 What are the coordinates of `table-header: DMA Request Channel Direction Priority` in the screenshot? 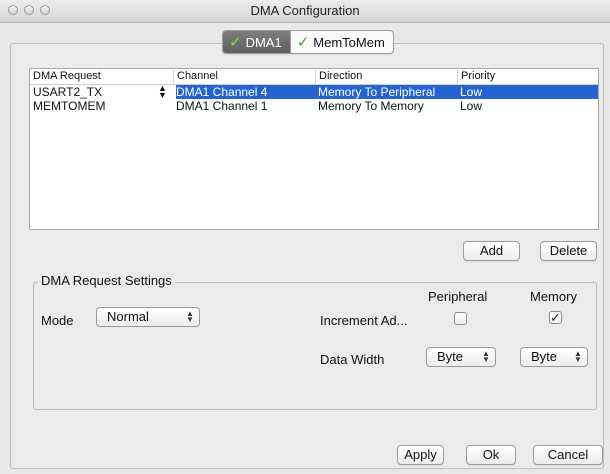 It's located at (314, 77).